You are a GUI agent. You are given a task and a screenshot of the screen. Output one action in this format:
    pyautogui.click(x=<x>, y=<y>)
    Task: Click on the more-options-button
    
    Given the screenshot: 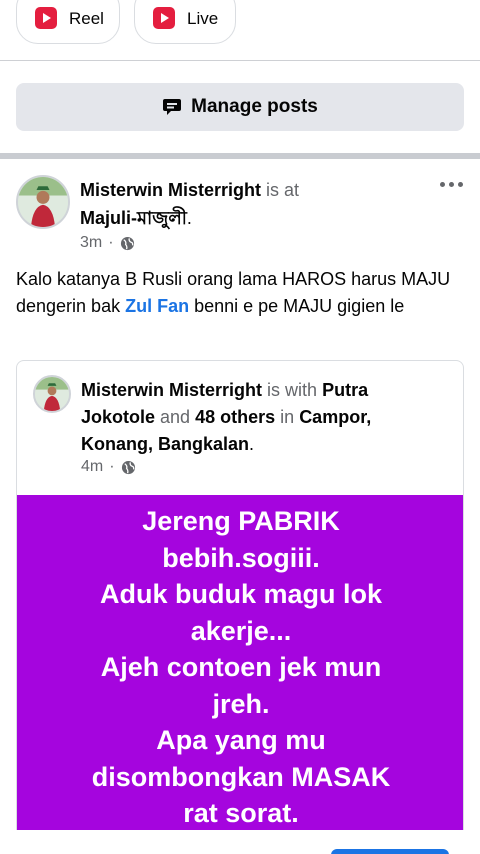 What is the action you would take?
    pyautogui.click(x=455, y=184)
    